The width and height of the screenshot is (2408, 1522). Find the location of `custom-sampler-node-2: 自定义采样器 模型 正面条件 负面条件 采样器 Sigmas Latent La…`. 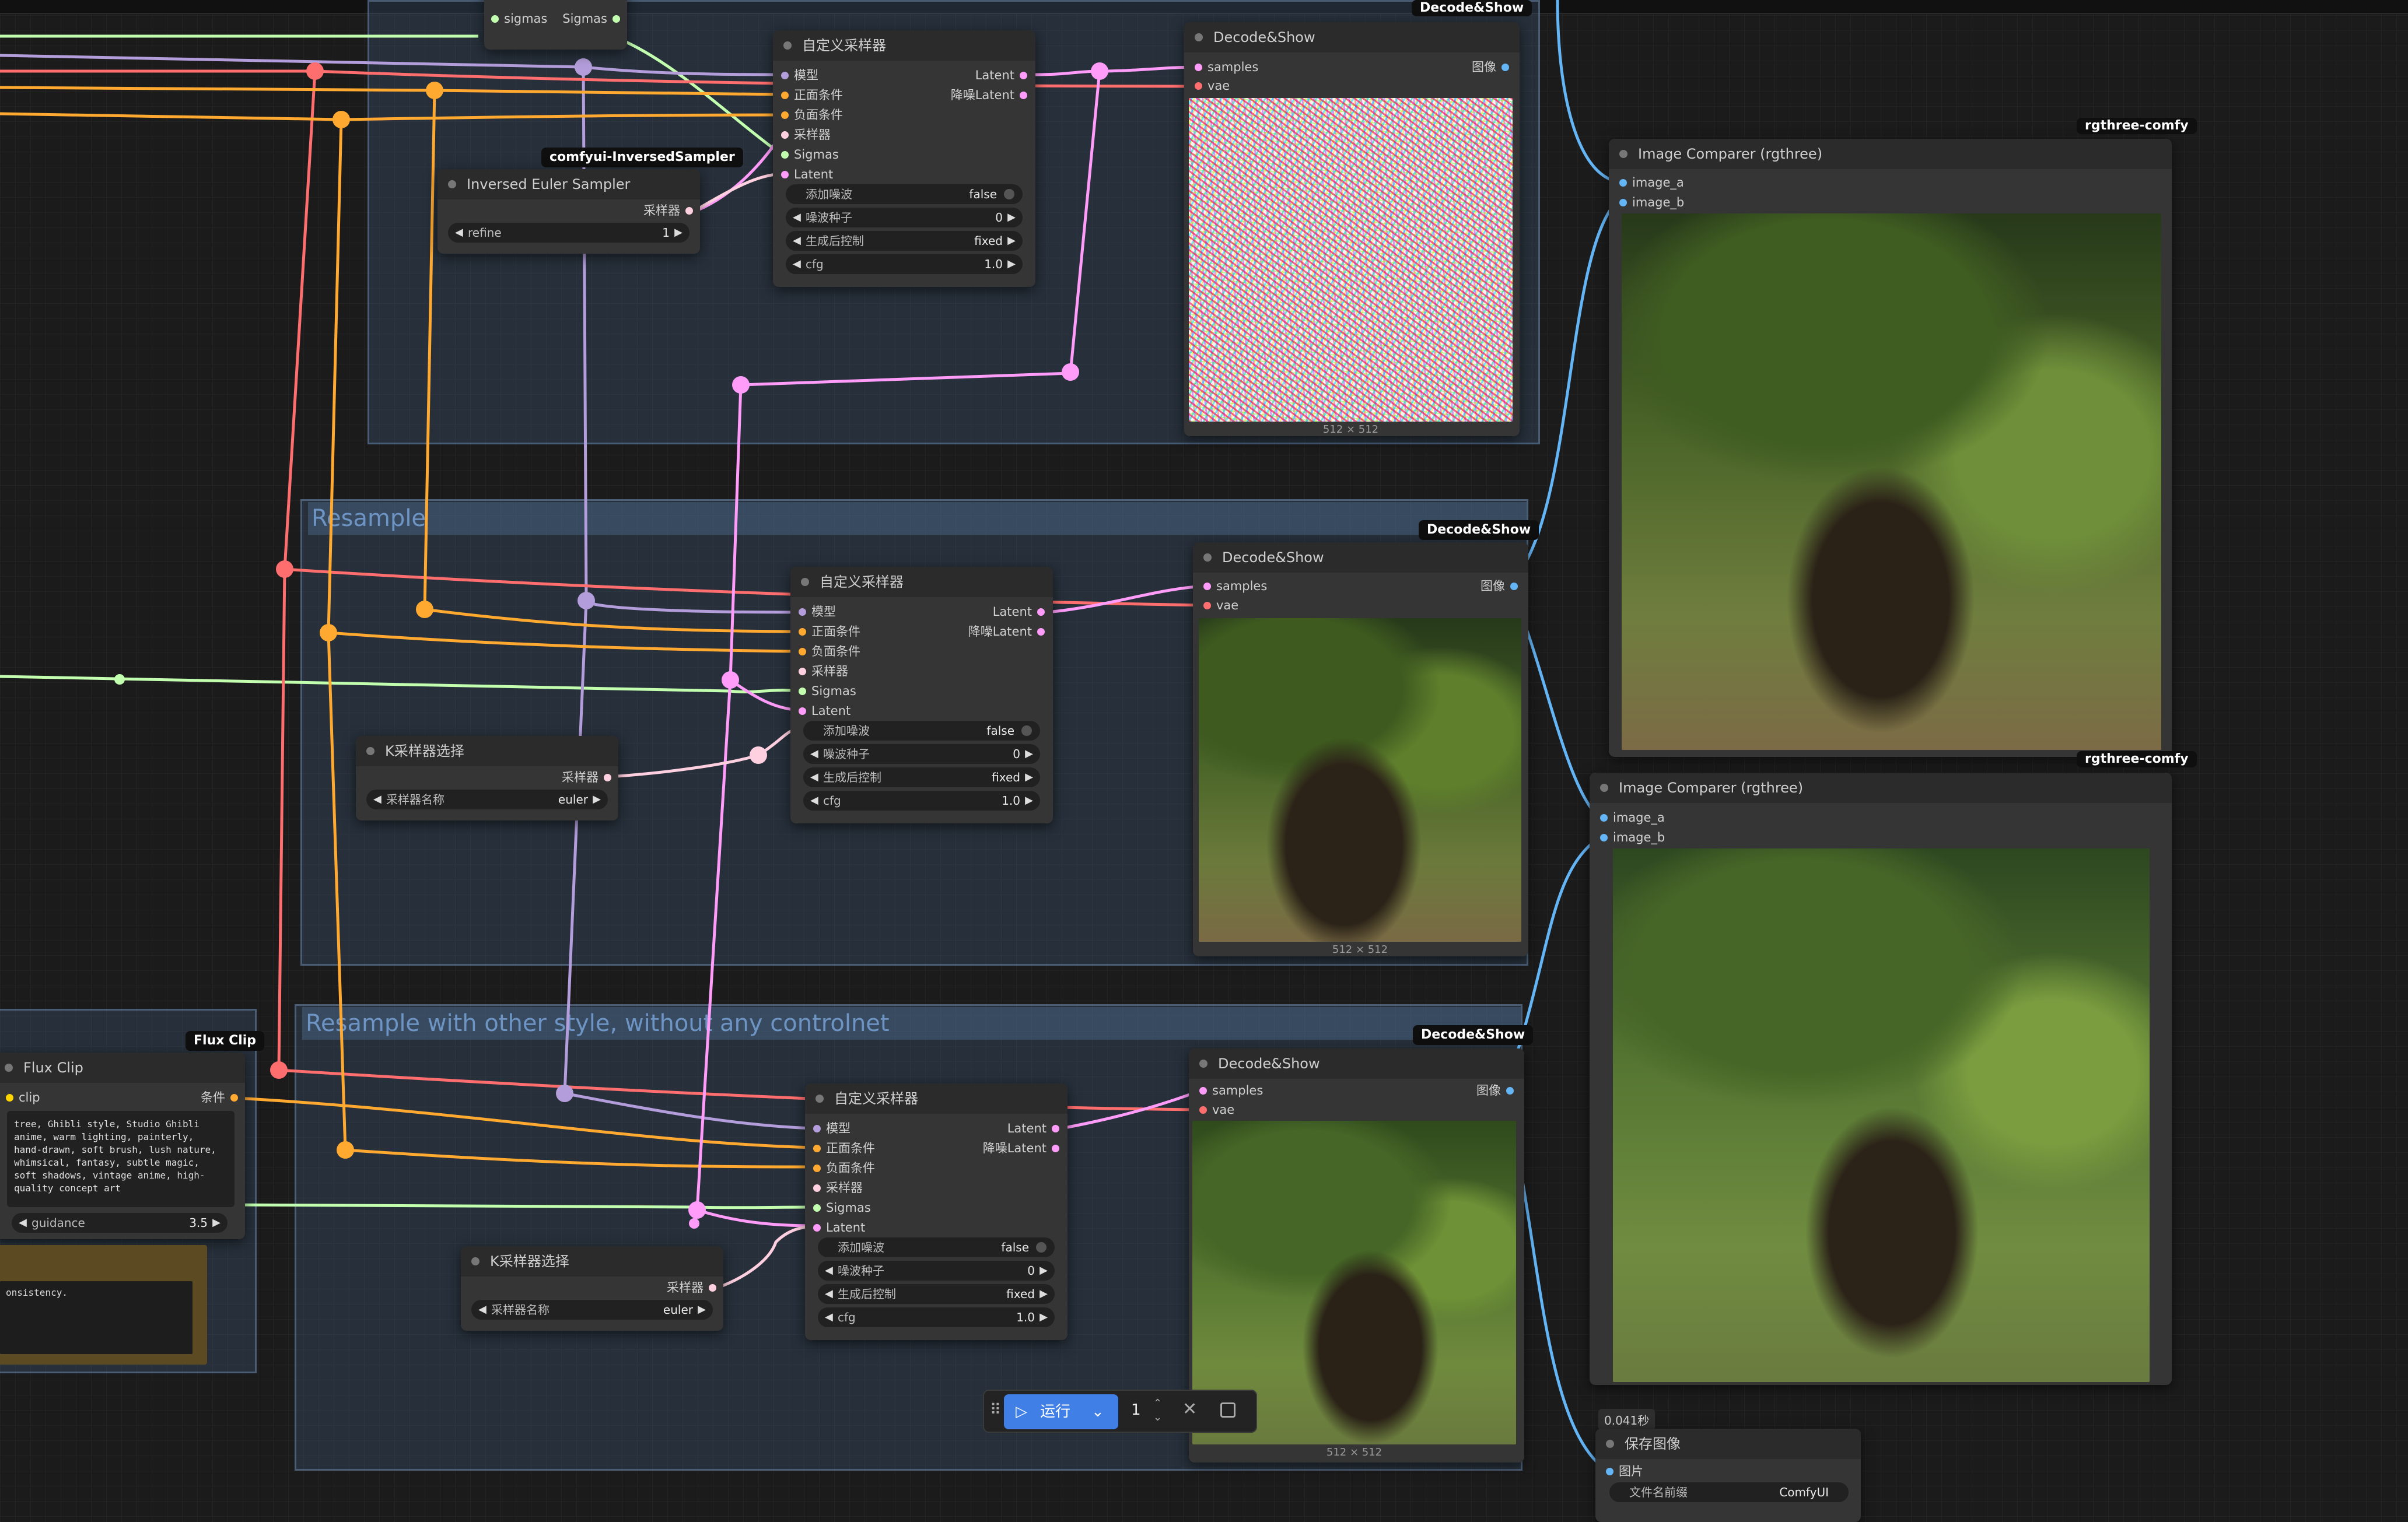

custom-sampler-node-2: 自定义采样器 模型 正面条件 负面条件 采样器 Sigmas Latent La… is located at coordinates (921, 695).